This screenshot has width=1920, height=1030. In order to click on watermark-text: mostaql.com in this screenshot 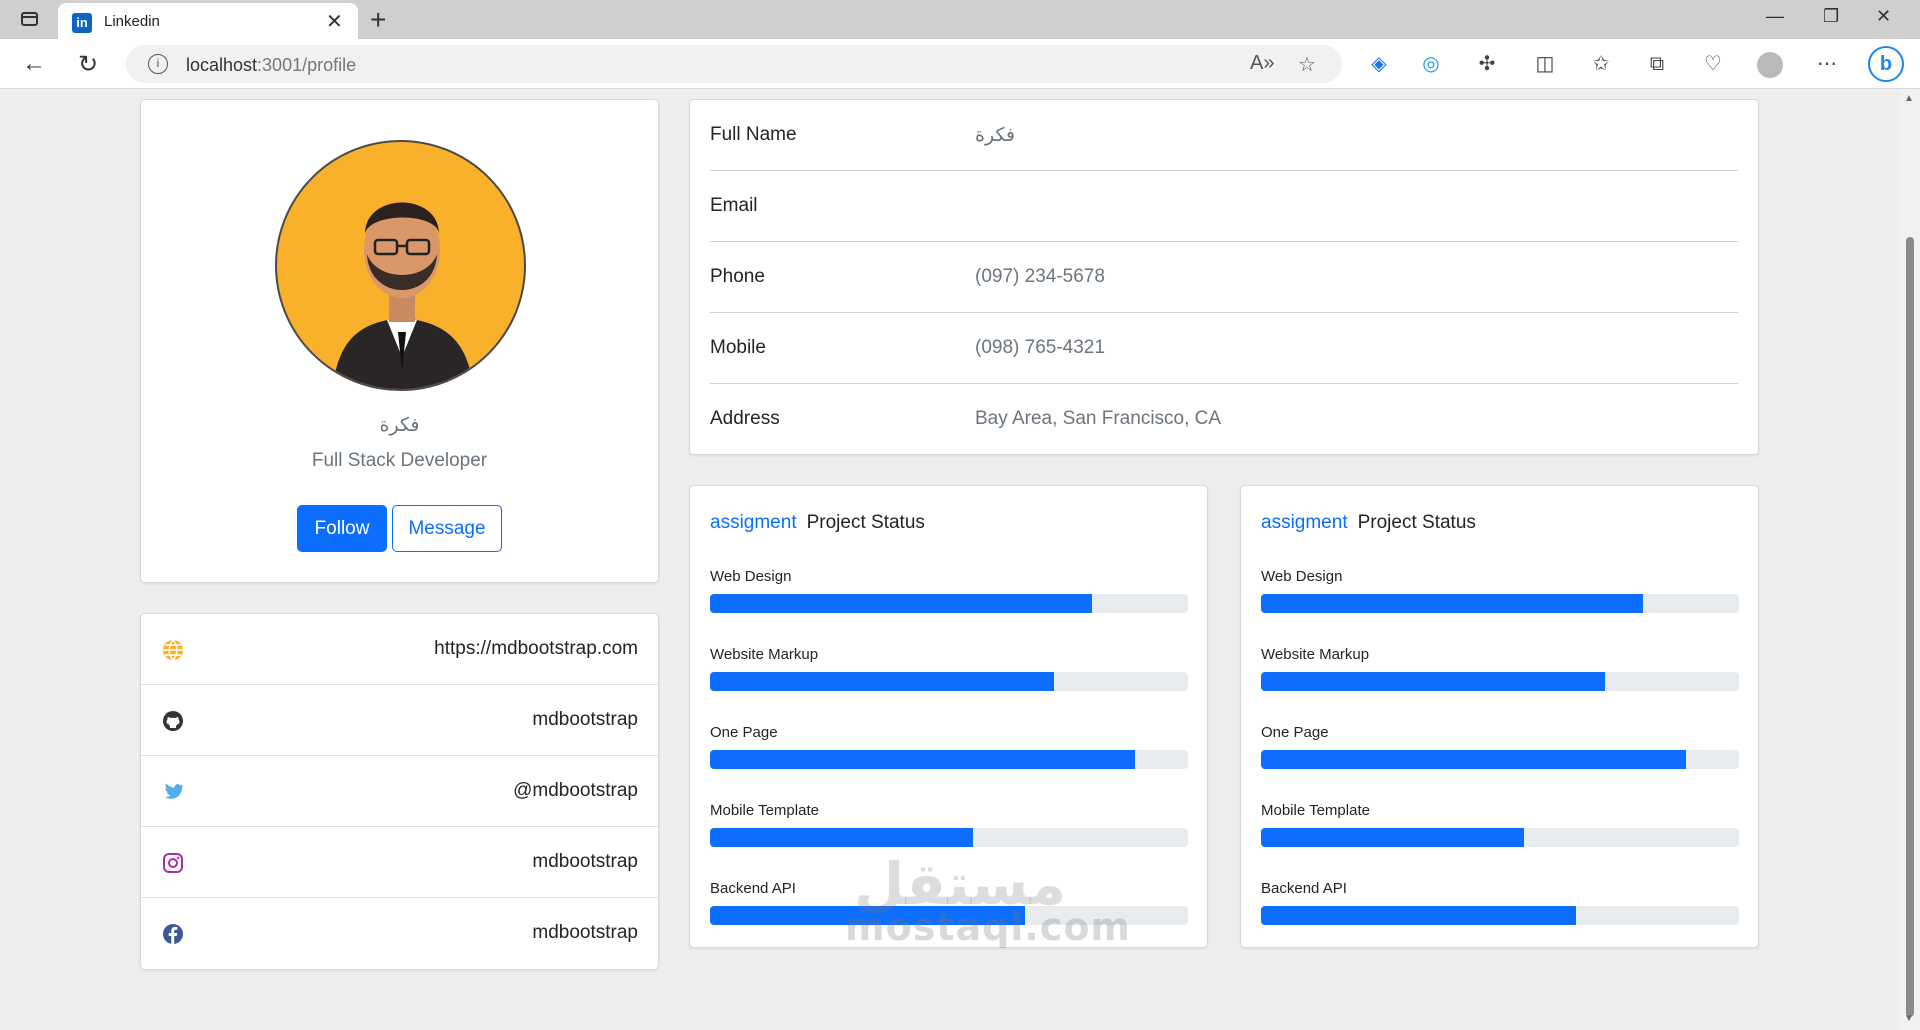, I will do `click(988, 927)`.